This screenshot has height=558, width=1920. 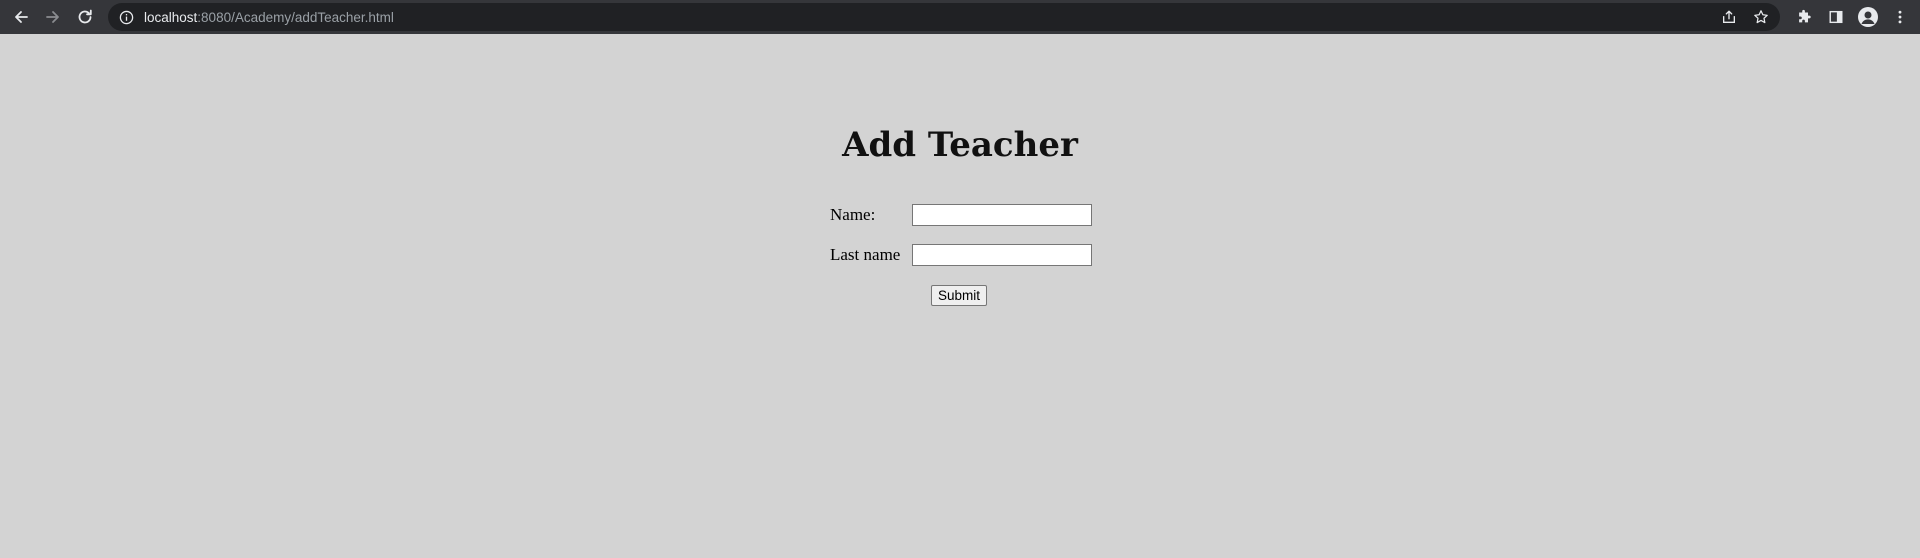 What do you see at coordinates (1002, 215) in the screenshot?
I see `name-input` at bounding box center [1002, 215].